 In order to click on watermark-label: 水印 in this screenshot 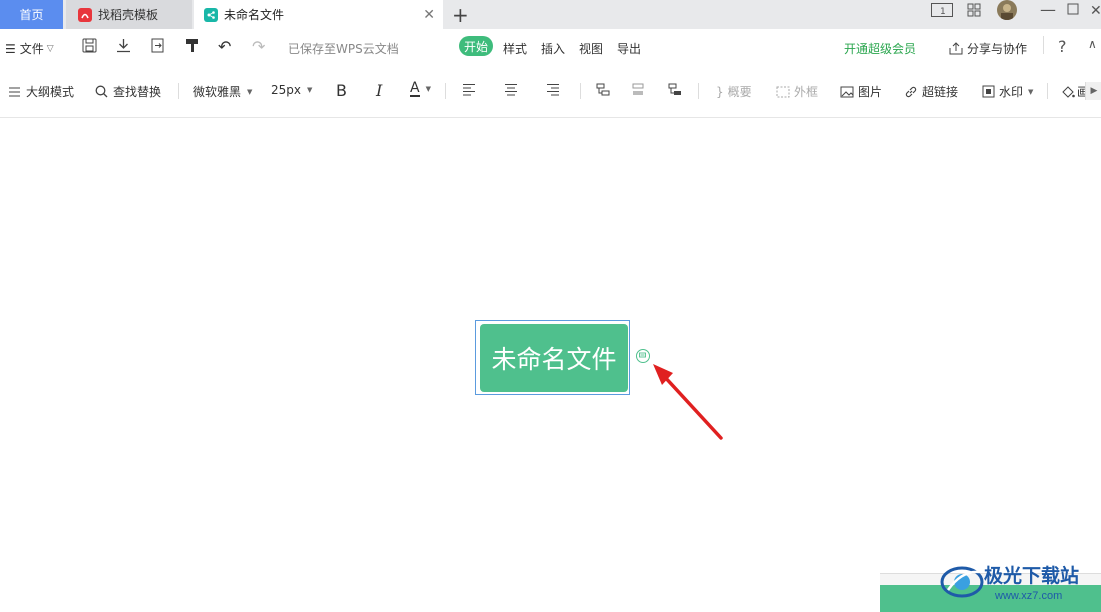, I will do `click(1011, 92)`.